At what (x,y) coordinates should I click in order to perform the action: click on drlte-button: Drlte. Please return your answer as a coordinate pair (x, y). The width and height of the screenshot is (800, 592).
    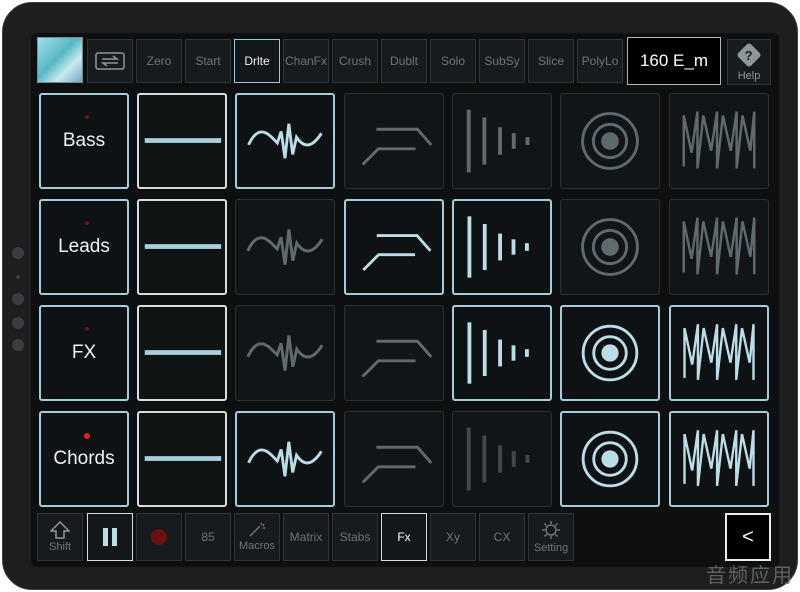
    Looking at the image, I should click on (257, 61).